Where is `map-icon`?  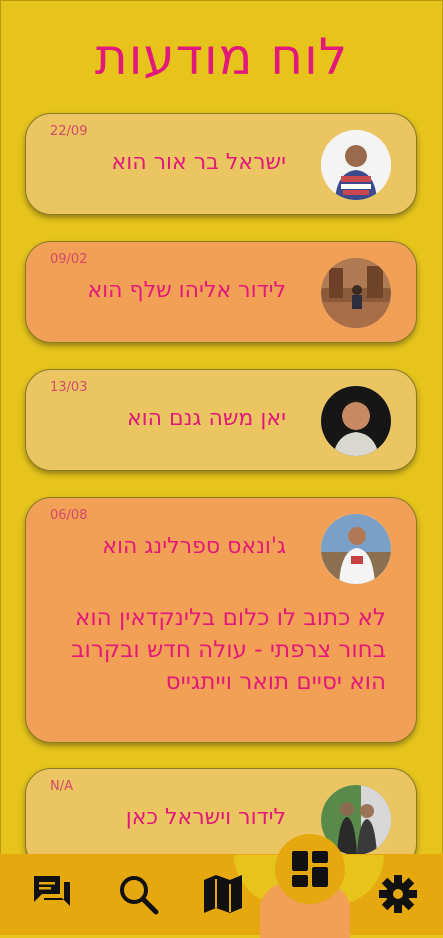 map-icon is located at coordinates (224, 894).